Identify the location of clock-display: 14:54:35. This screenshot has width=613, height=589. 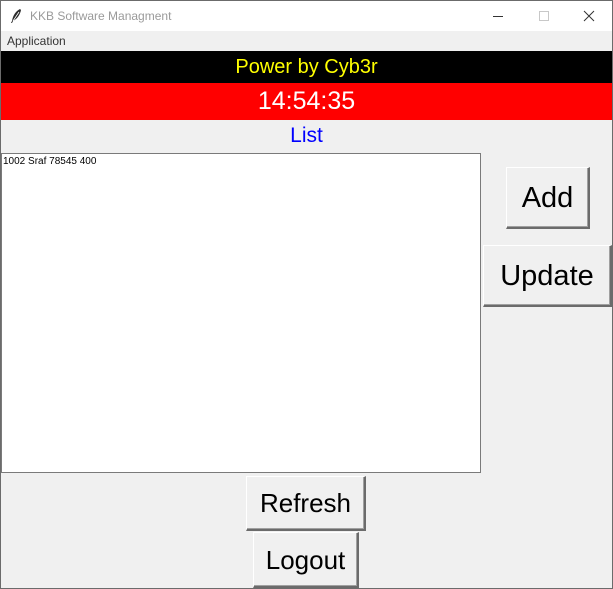
(306, 101).